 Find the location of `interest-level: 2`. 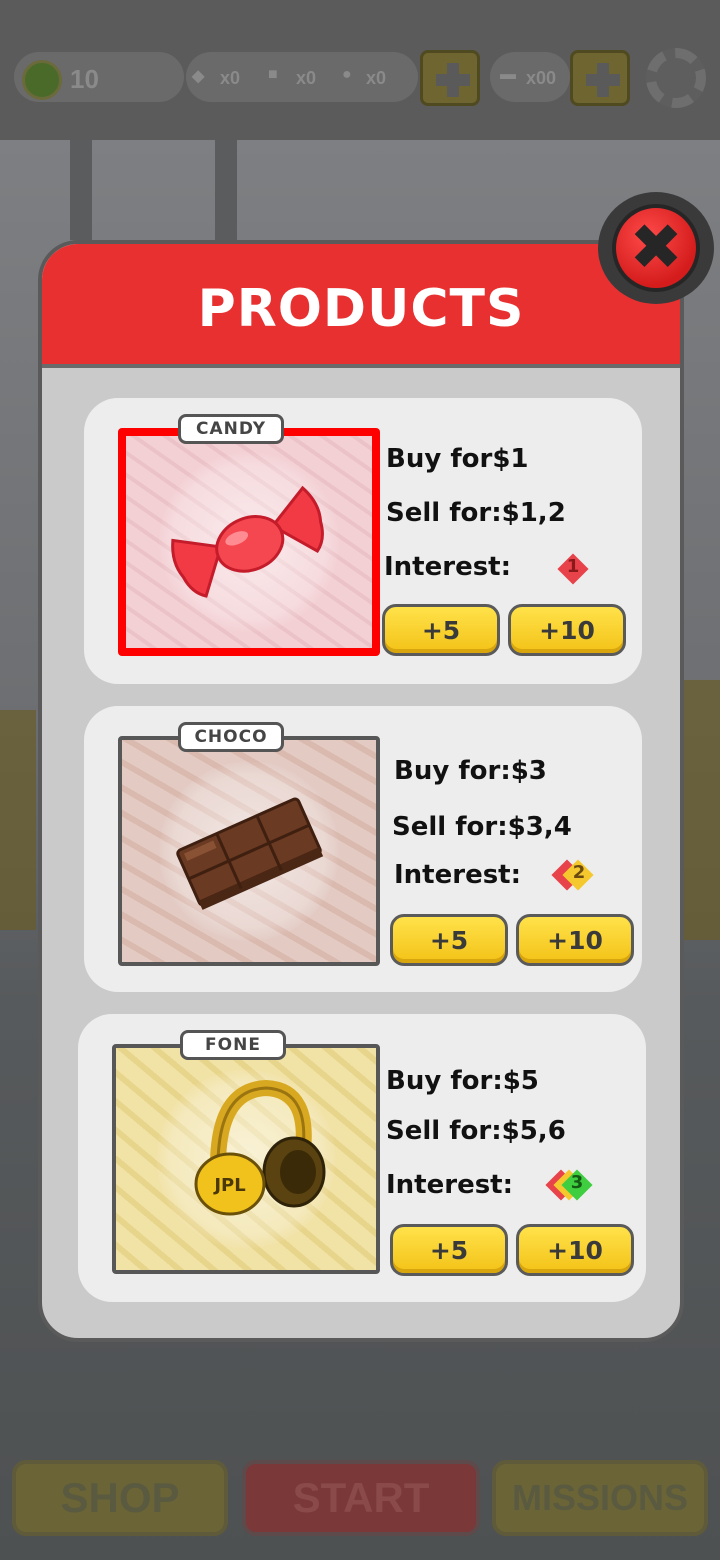

interest-level: 2 is located at coordinates (579, 872).